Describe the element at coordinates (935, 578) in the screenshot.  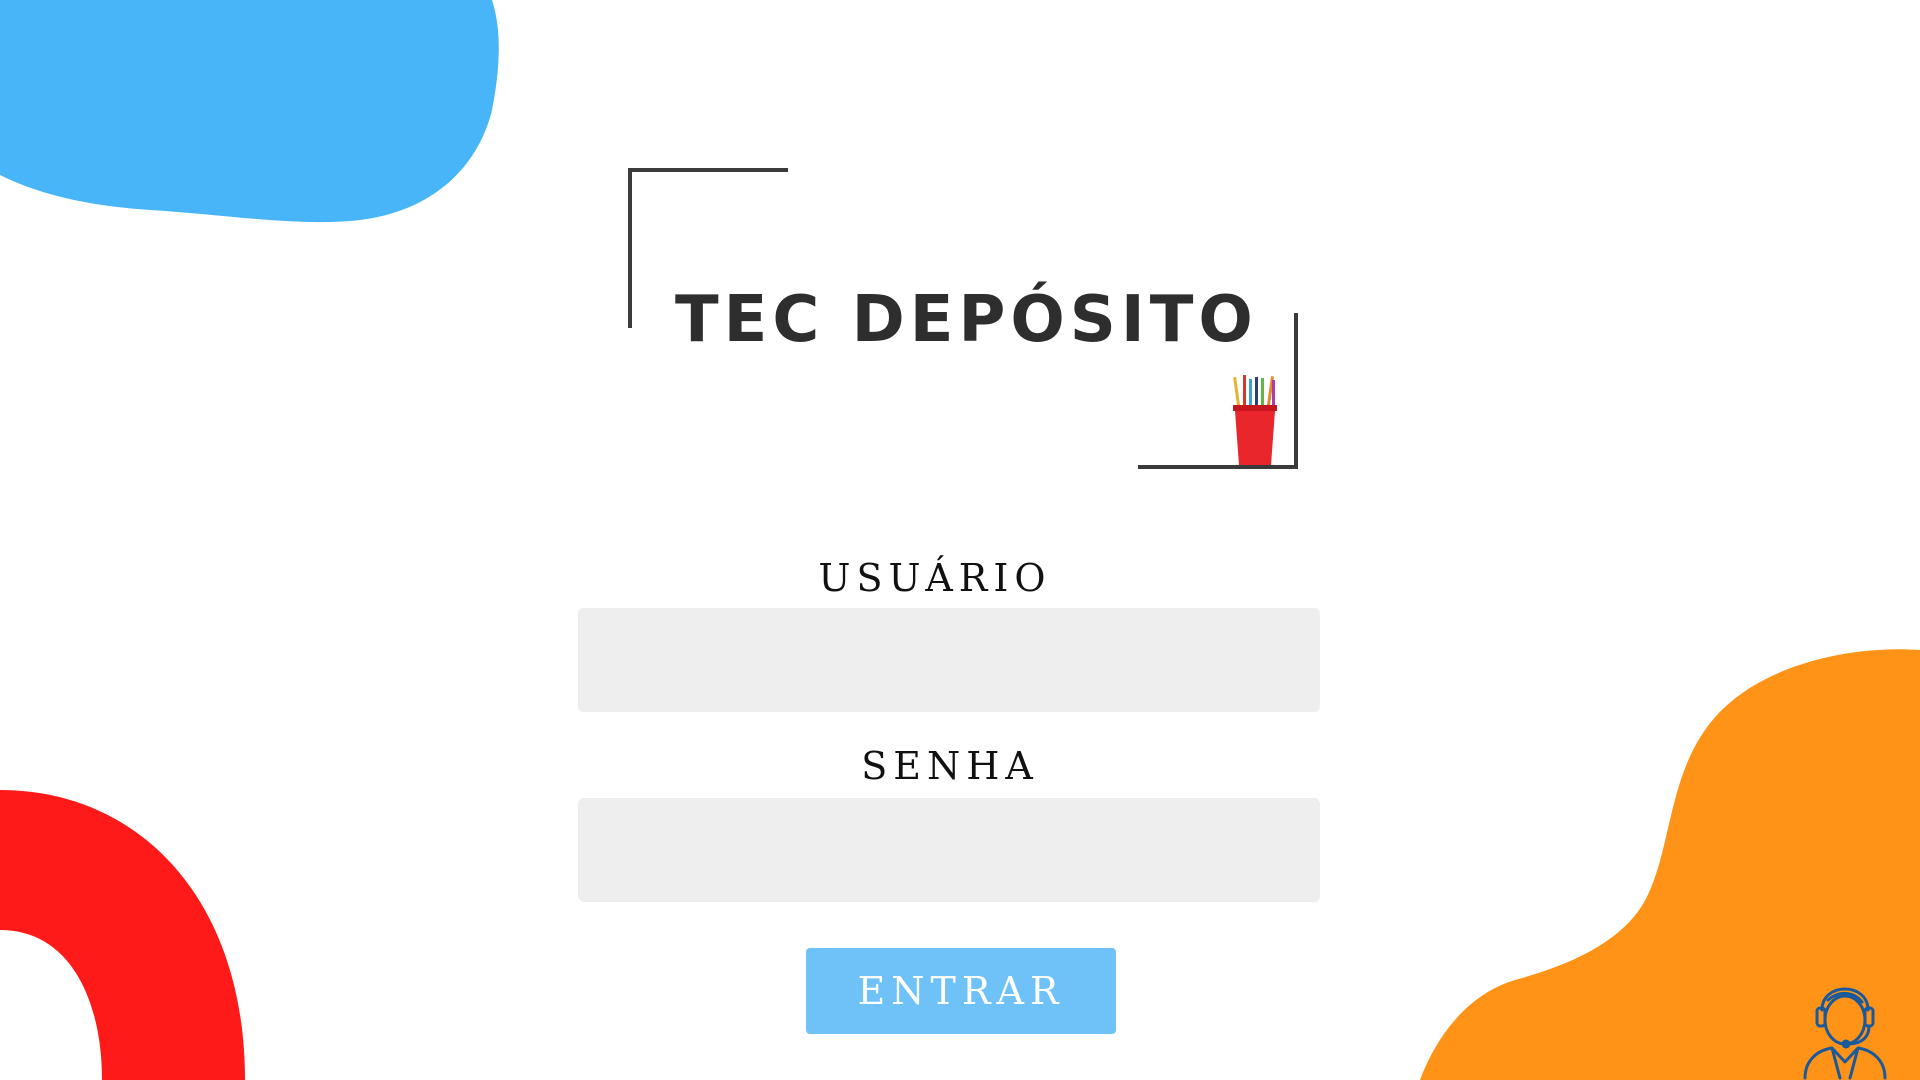
I see `username-label: USUÁRIO` at that location.